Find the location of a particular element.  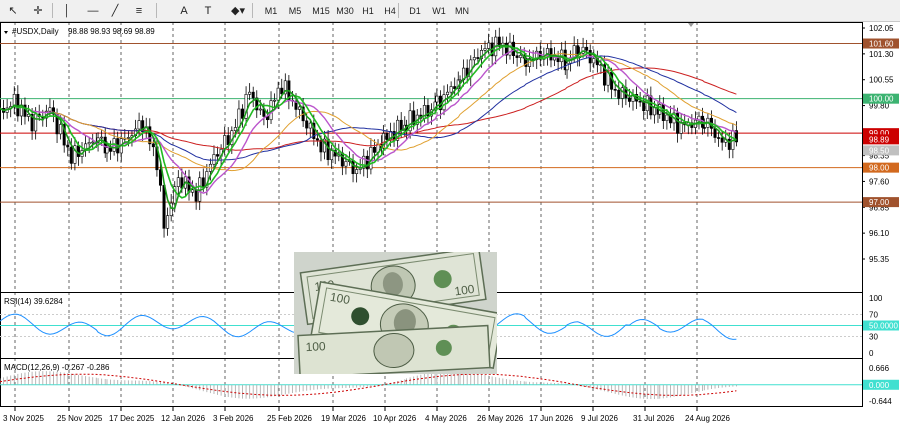

macd-tick-label: 0.666 is located at coordinates (879, 368).